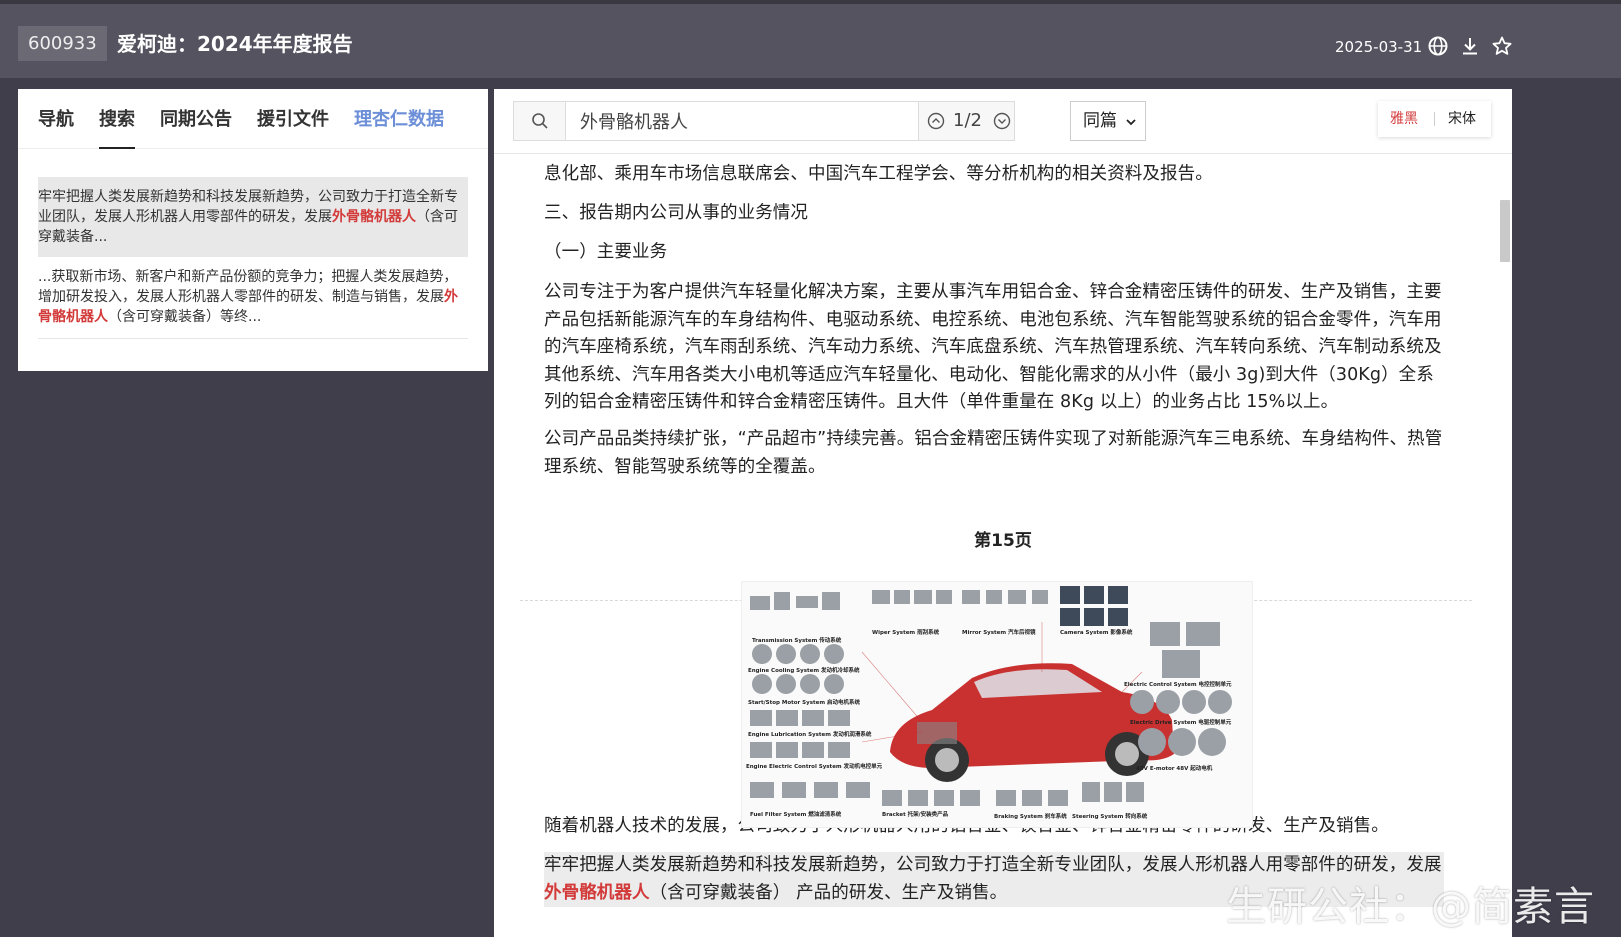  Describe the element at coordinates (828, 892) in the screenshot. I see `paragraph-text: （含可穿戴装备） 产品的研发、生产及销售。` at that location.